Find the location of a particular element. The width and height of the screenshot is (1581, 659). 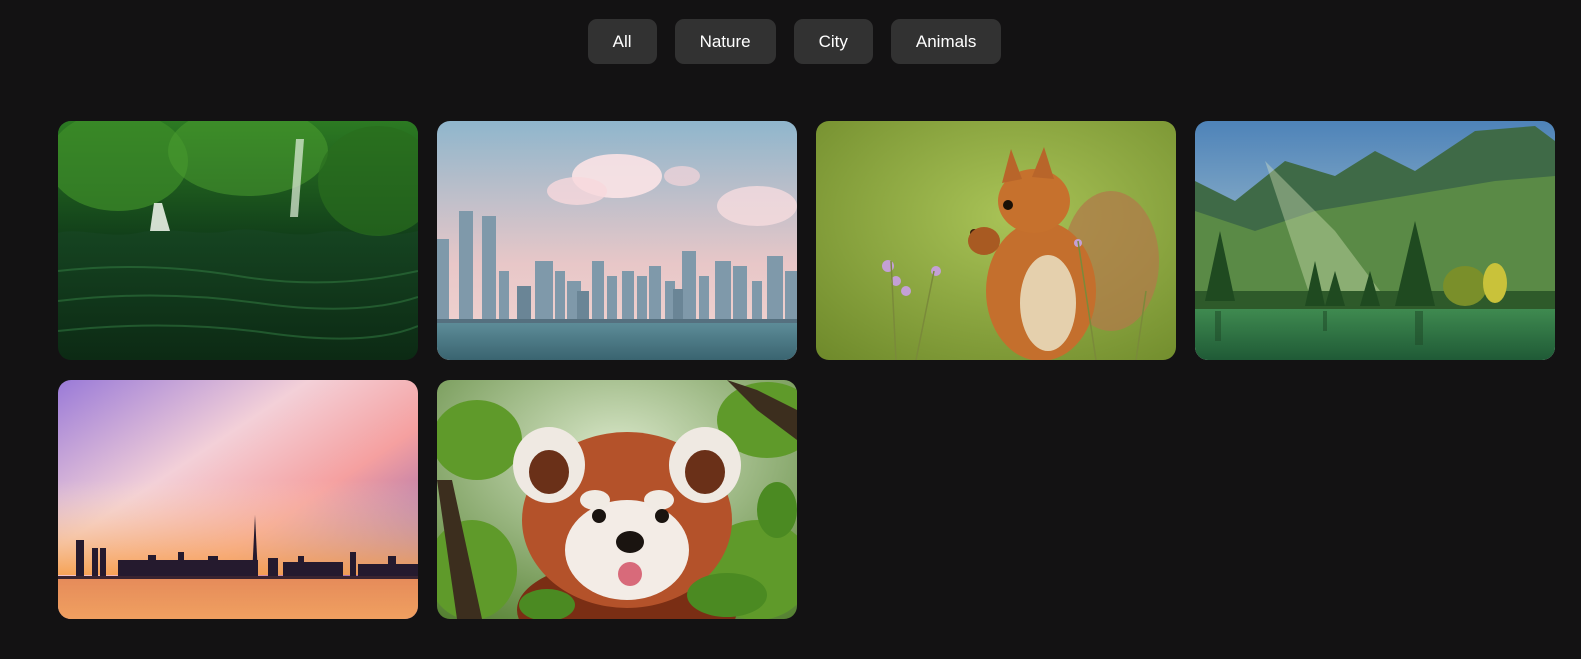

gallery-item-mountain-lake is located at coordinates (1375, 240).